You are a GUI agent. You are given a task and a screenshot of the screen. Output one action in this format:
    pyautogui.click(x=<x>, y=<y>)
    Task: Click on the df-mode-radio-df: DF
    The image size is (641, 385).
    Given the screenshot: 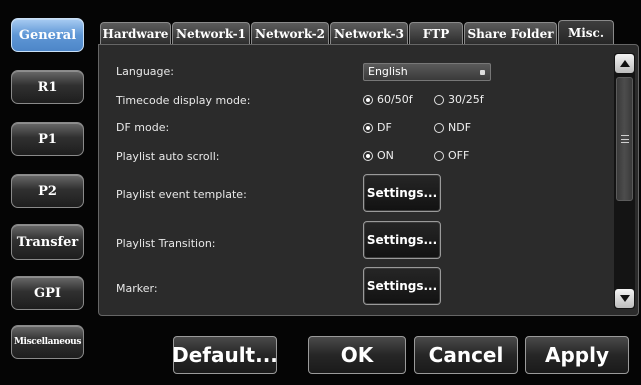 What is the action you would take?
    pyautogui.click(x=377, y=127)
    